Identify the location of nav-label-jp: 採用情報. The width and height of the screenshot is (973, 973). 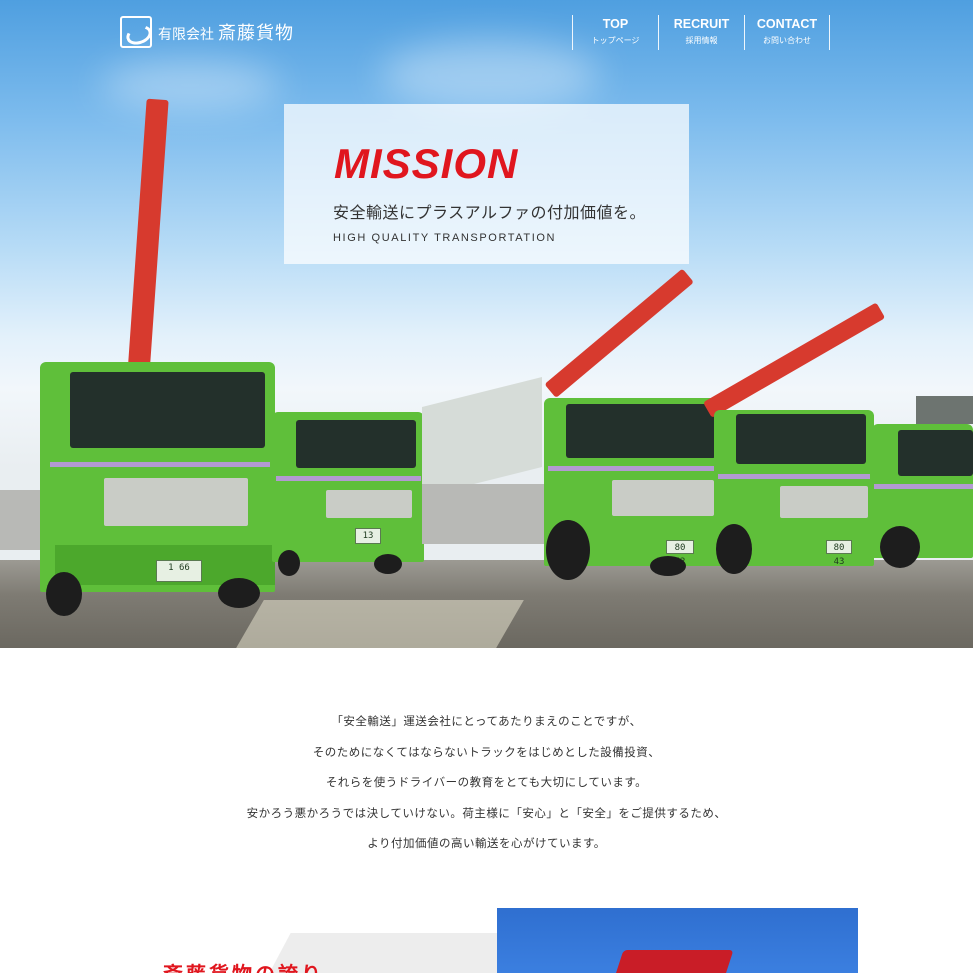
(701, 40).